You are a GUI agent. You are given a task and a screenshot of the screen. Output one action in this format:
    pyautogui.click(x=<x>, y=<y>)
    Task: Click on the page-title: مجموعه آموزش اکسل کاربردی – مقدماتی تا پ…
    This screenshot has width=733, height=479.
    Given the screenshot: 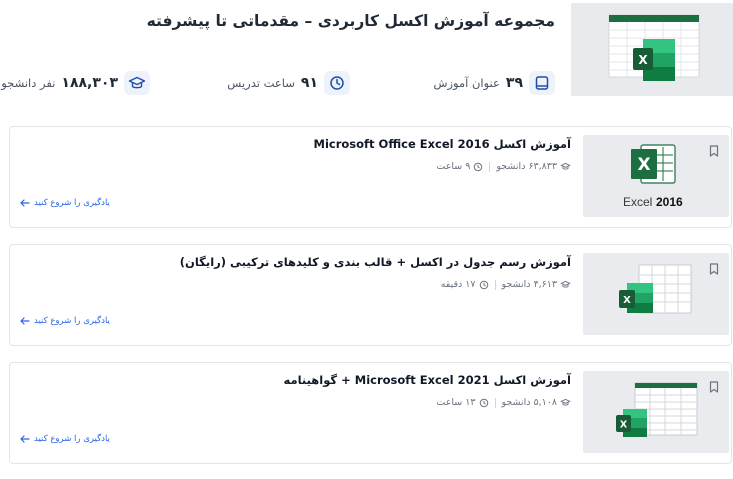 What is the action you would take?
    pyautogui.click(x=350, y=21)
    